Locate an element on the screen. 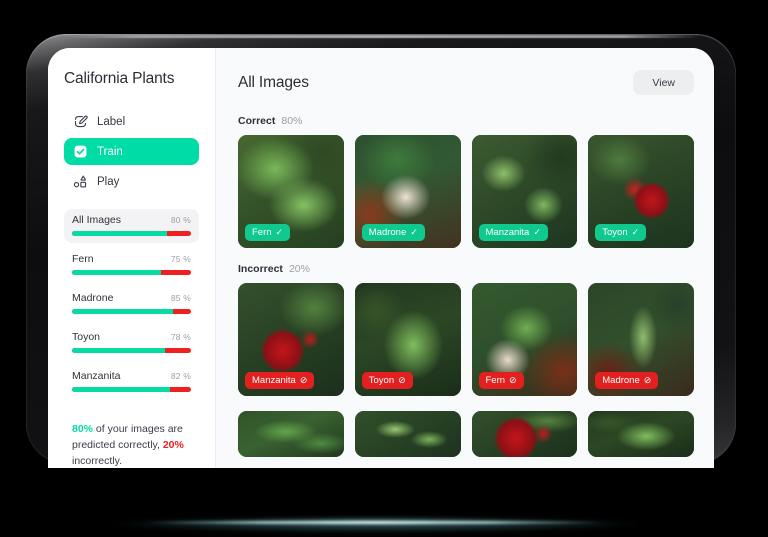  app-title: California Plants is located at coordinates (119, 78).